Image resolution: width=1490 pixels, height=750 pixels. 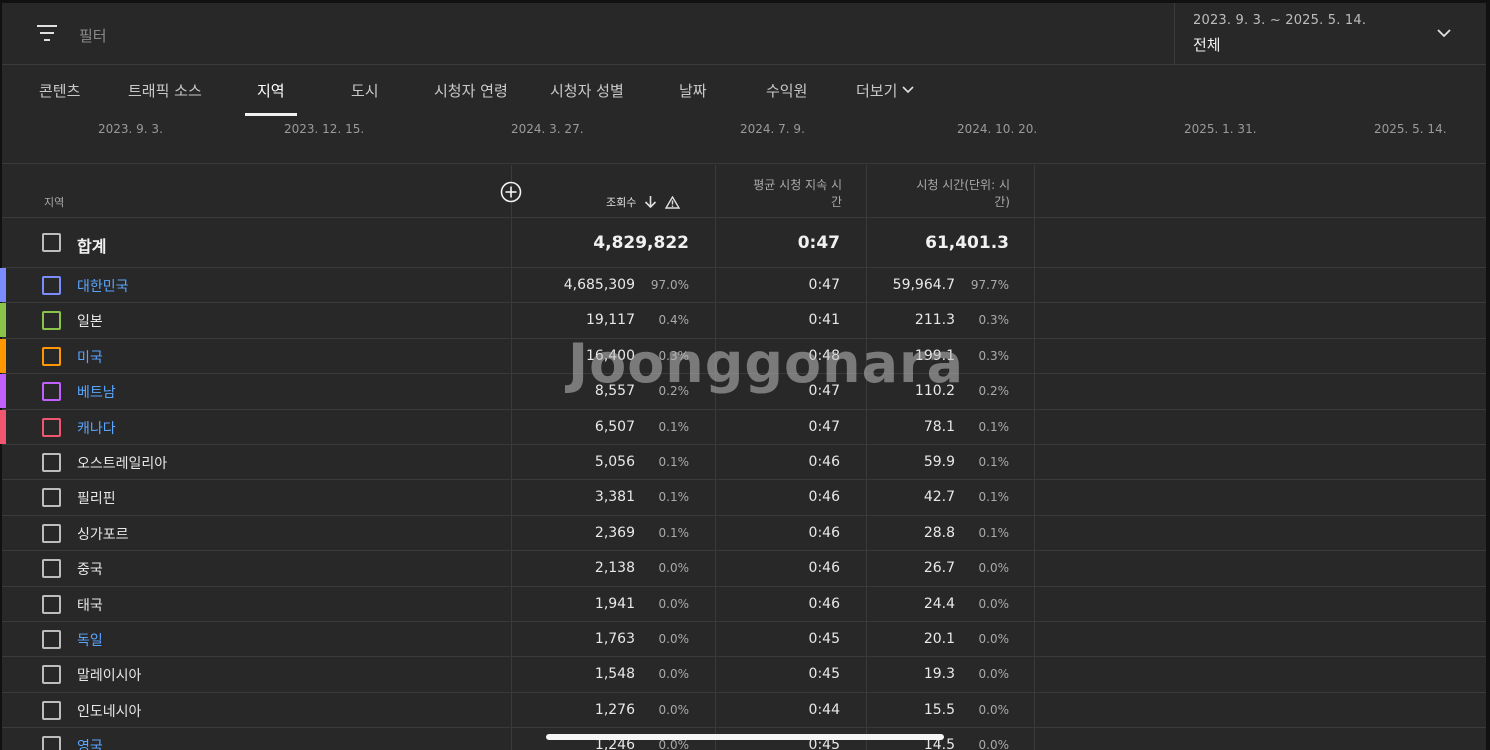 I want to click on tab-viewer-gender: 시청자 성별, so click(x=587, y=90).